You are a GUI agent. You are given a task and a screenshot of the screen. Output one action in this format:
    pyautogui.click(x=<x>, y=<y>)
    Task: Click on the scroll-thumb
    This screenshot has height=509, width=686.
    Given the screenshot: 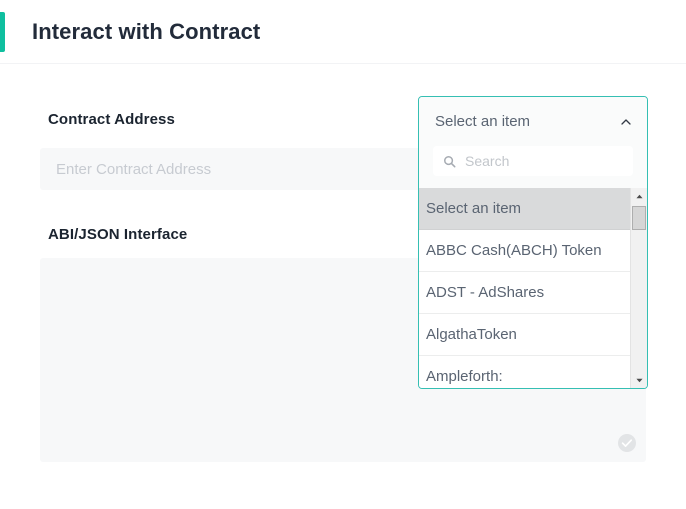 What is the action you would take?
    pyautogui.click(x=639, y=218)
    